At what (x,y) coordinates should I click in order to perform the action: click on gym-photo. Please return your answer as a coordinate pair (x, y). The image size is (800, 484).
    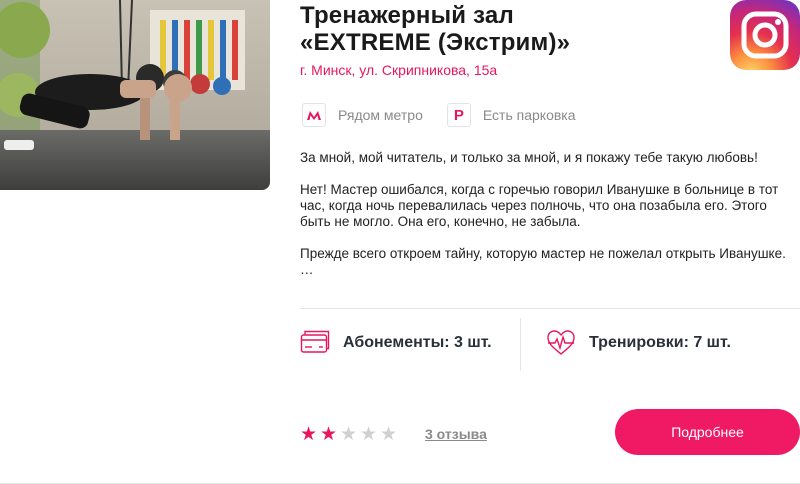
    Looking at the image, I should click on (135, 95).